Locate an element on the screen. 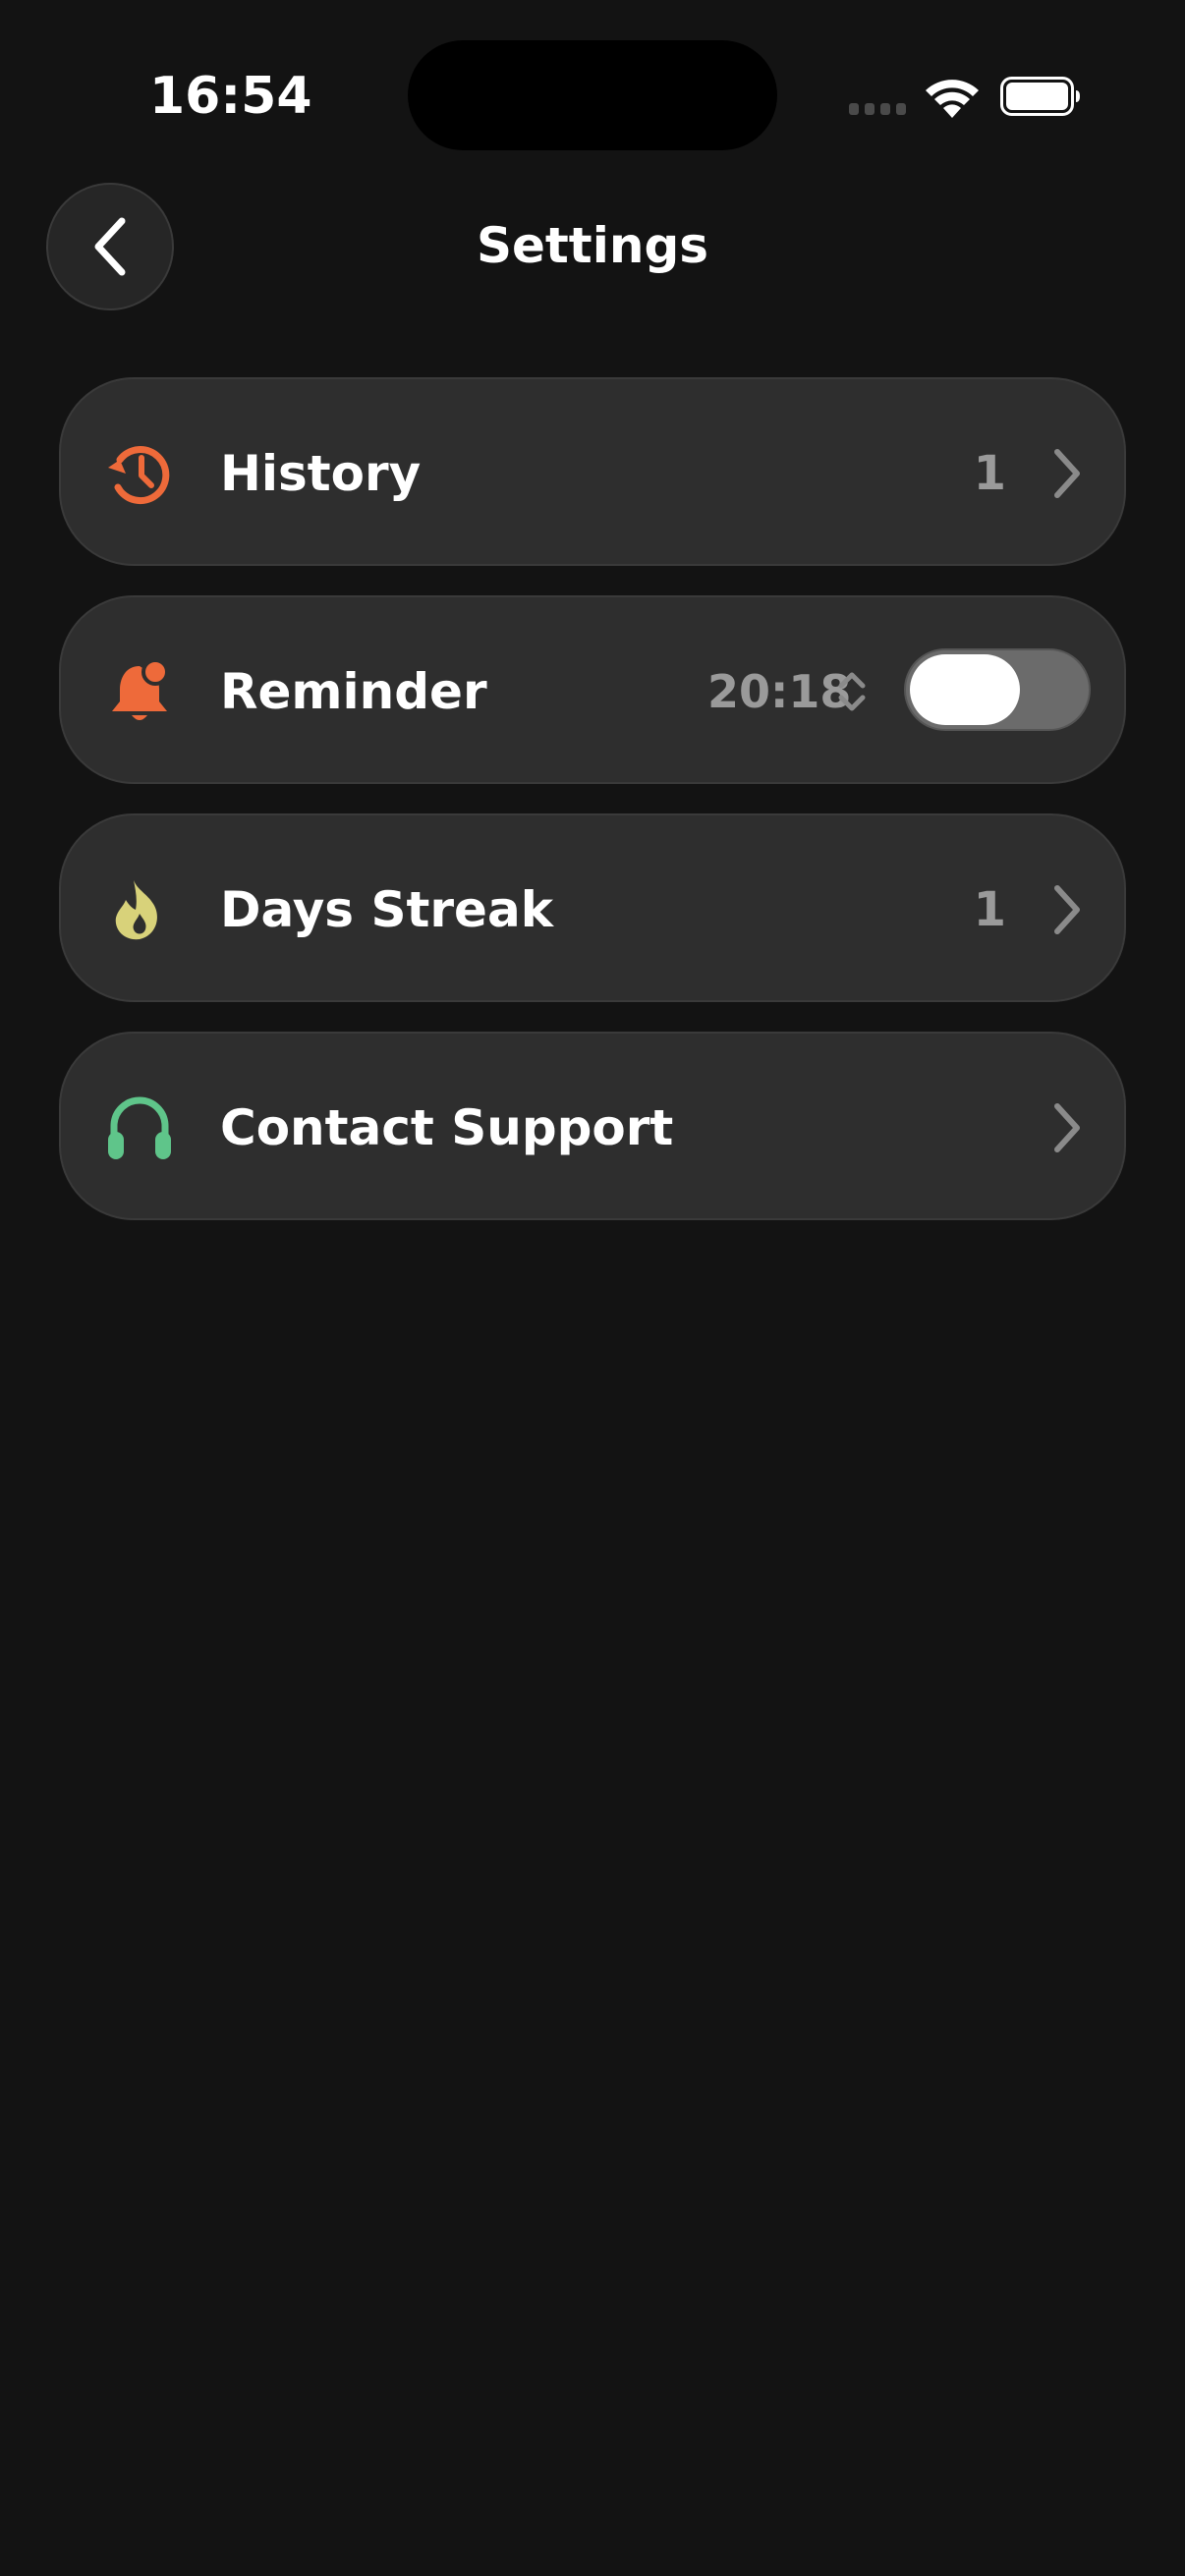 The image size is (1185, 2576). days-streak-row: Days Streak 1 is located at coordinates (592, 907).